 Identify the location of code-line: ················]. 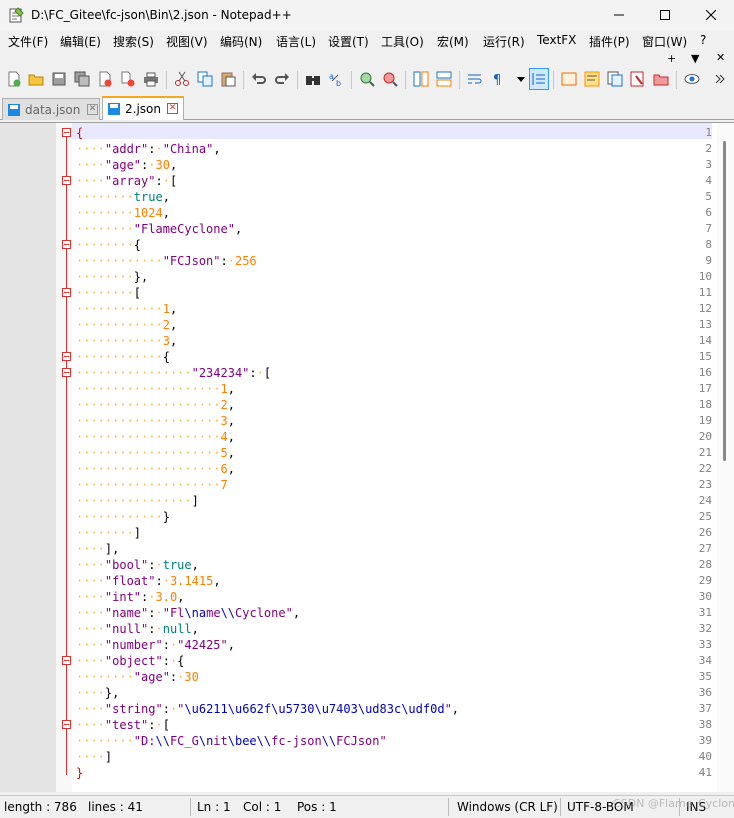
(137, 501).